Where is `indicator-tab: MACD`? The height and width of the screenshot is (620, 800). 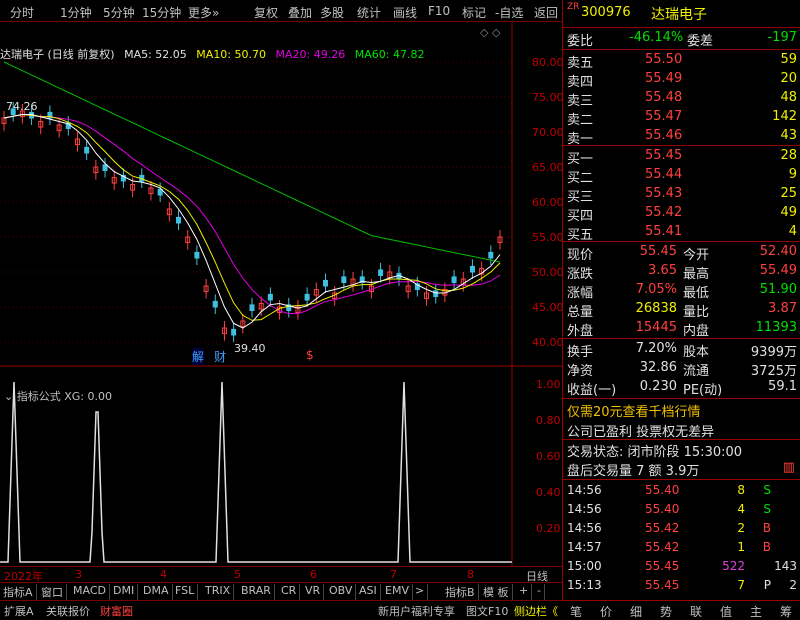 indicator-tab: MACD is located at coordinates (90, 592).